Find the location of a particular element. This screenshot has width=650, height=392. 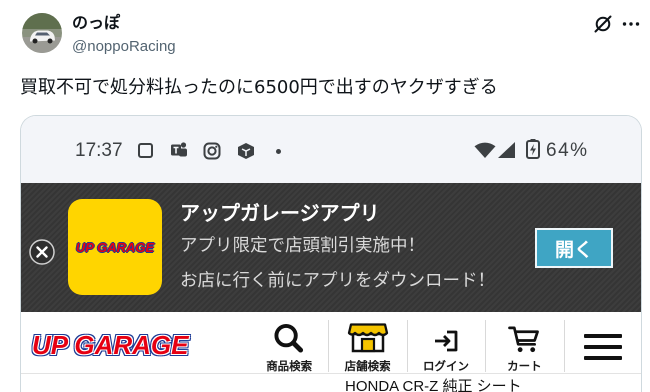

app-logo-text: UP GARAGE is located at coordinates (115, 247).